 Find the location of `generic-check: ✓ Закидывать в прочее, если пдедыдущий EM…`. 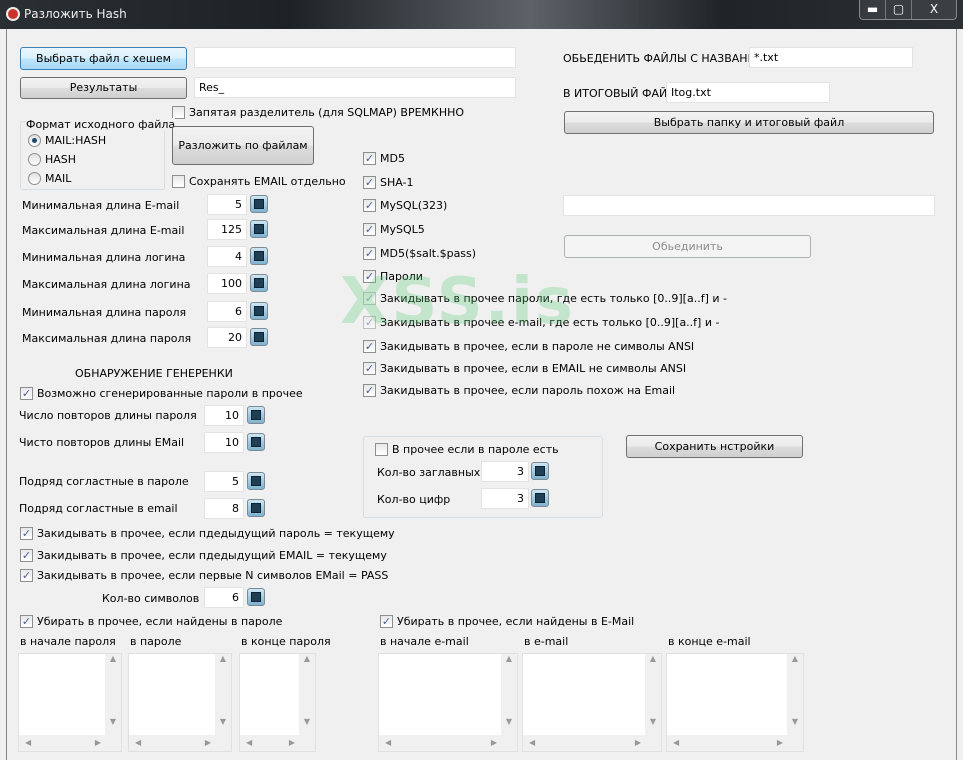

generic-check: ✓ Закидывать в прочее, если пдедыдущий EM… is located at coordinates (203, 555).